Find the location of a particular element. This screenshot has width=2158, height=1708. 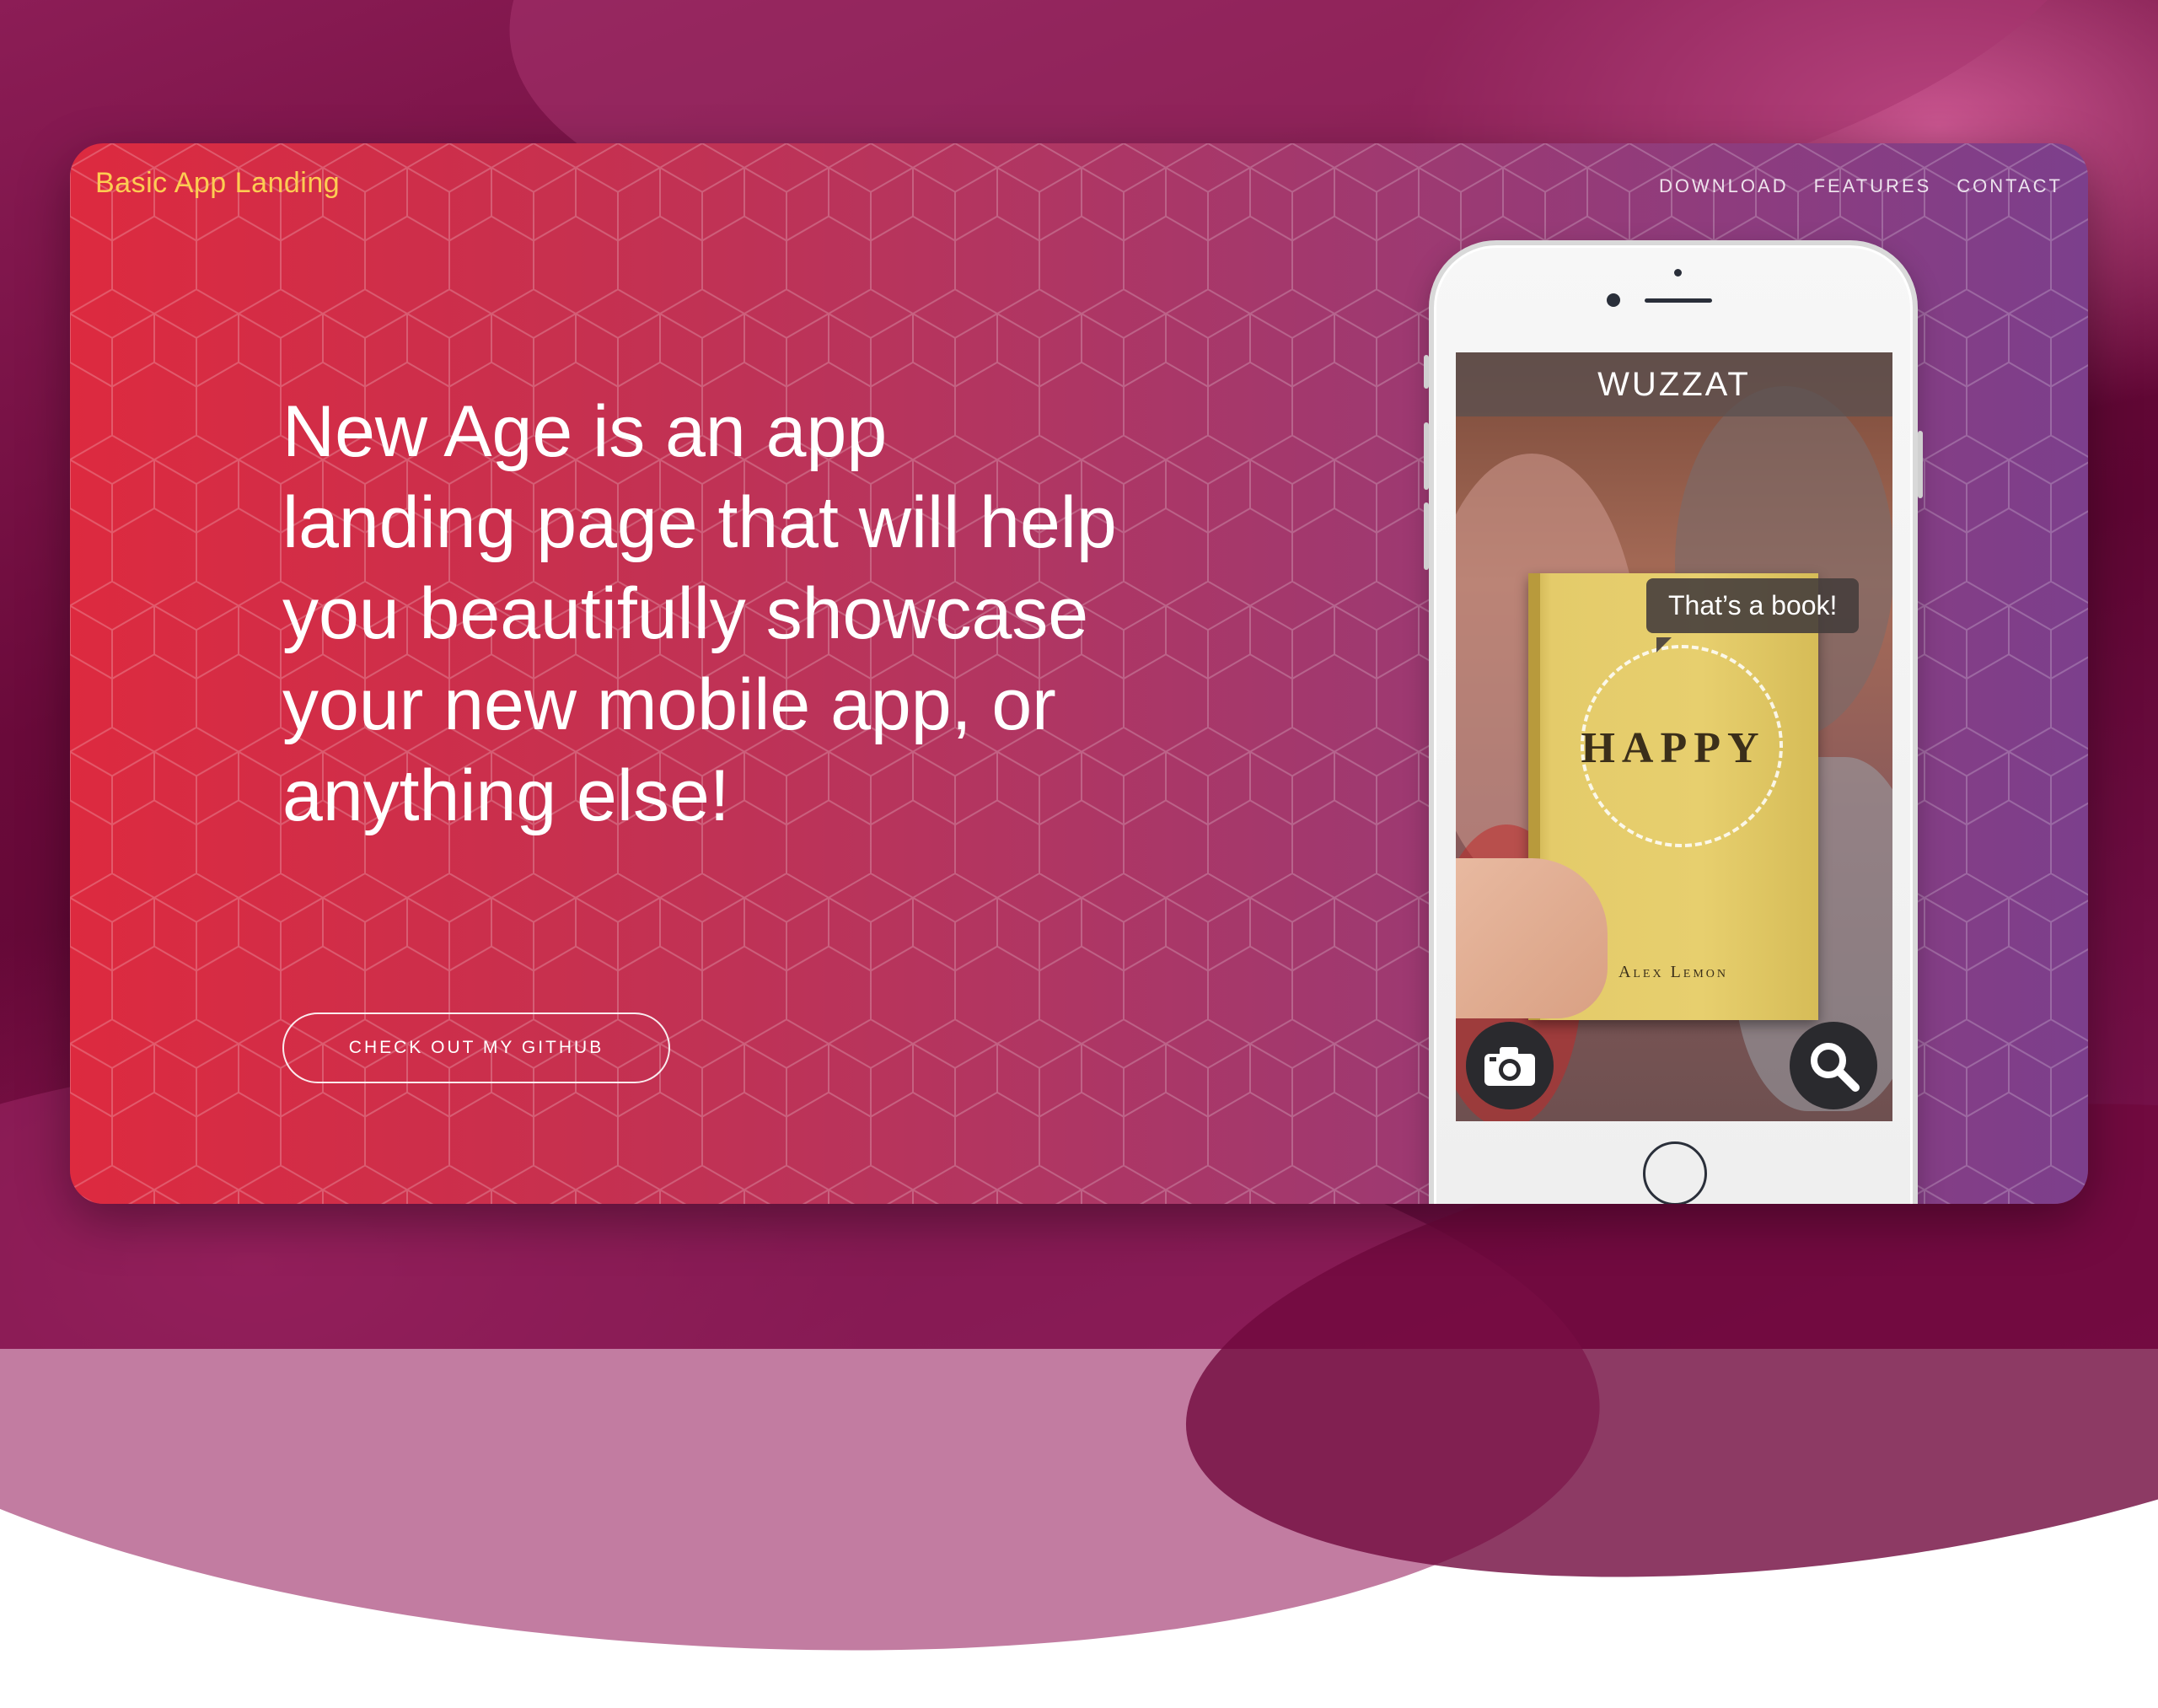

nav-link-features: FEATURES is located at coordinates (1873, 186).